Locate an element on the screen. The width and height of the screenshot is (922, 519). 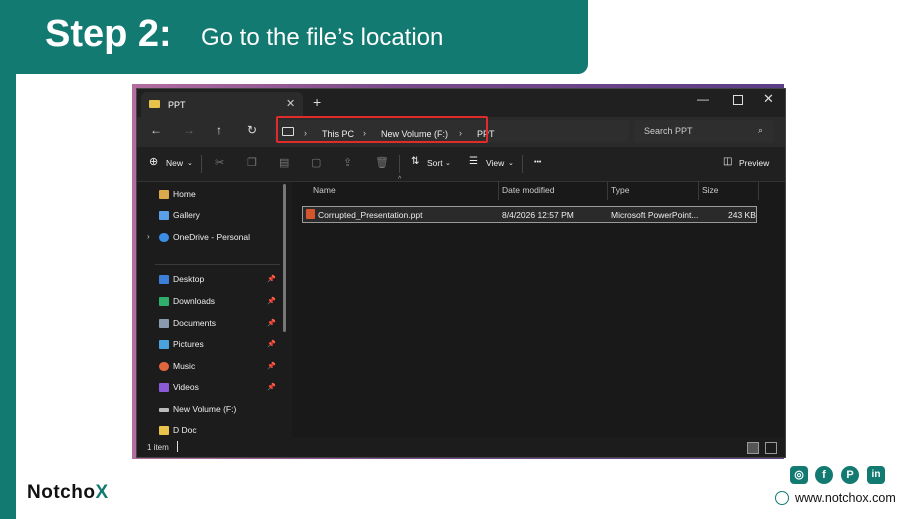
step-title: Step 2: is located at coordinates (108, 34).